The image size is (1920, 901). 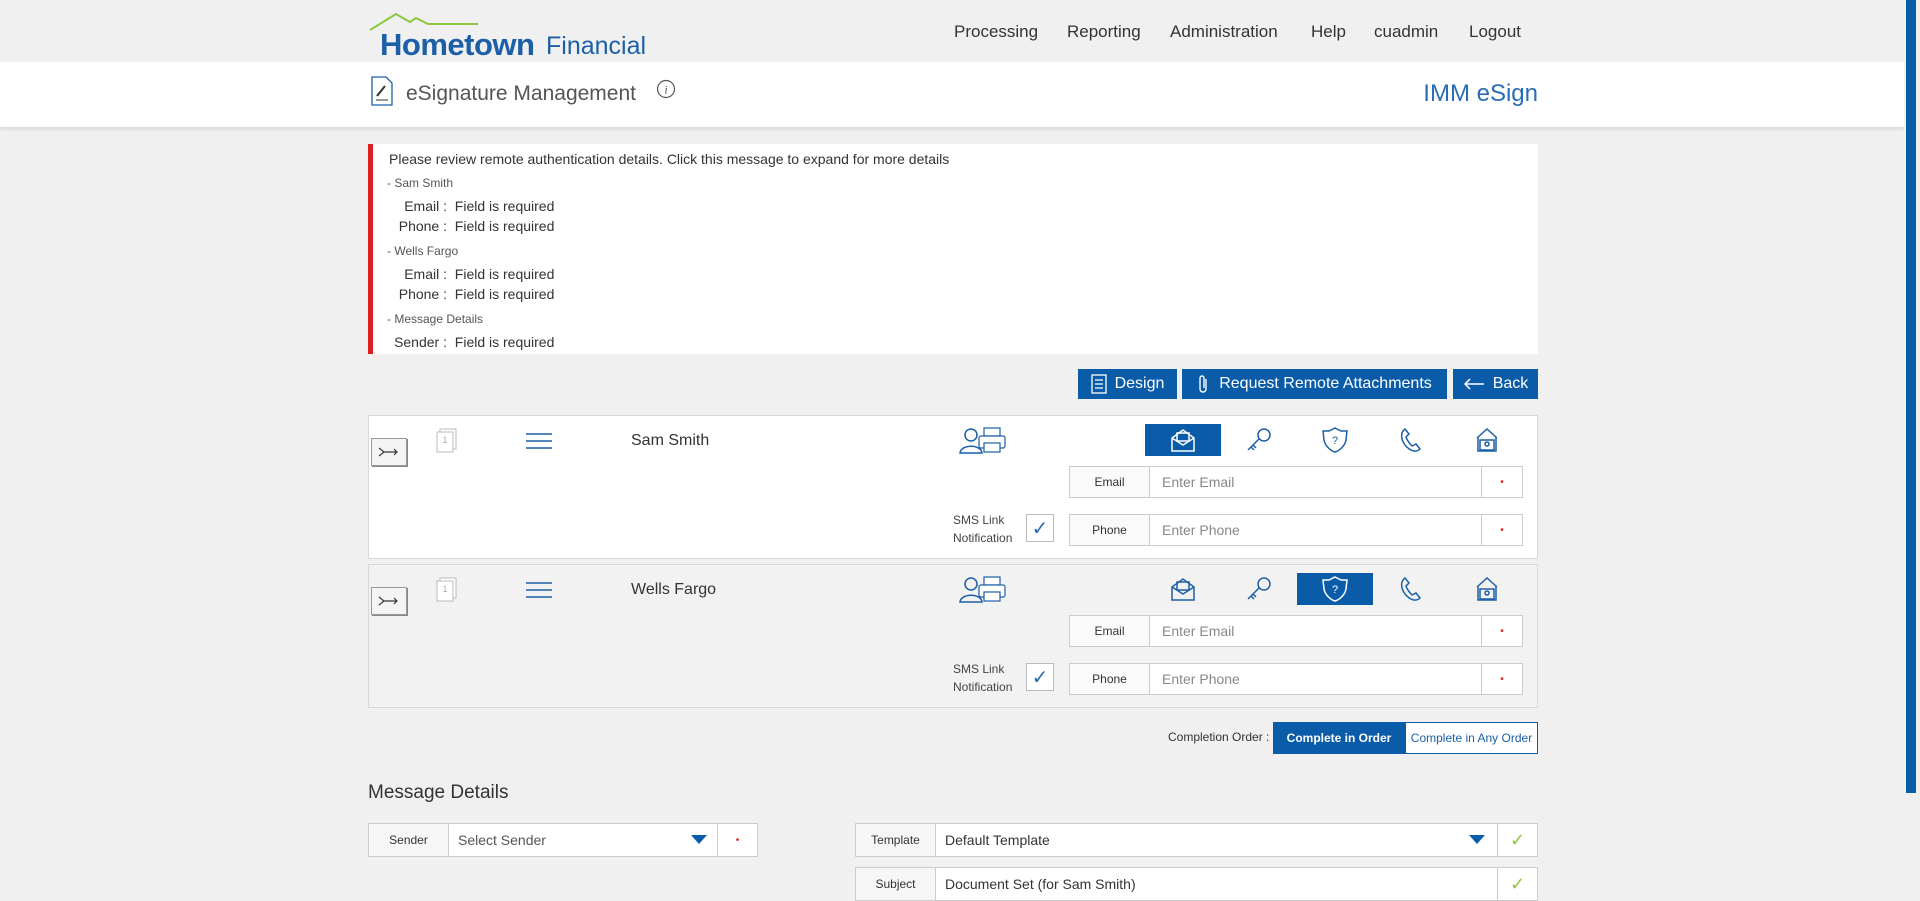 What do you see at coordinates (1328, 32) in the screenshot?
I see `nav-help: Help` at bounding box center [1328, 32].